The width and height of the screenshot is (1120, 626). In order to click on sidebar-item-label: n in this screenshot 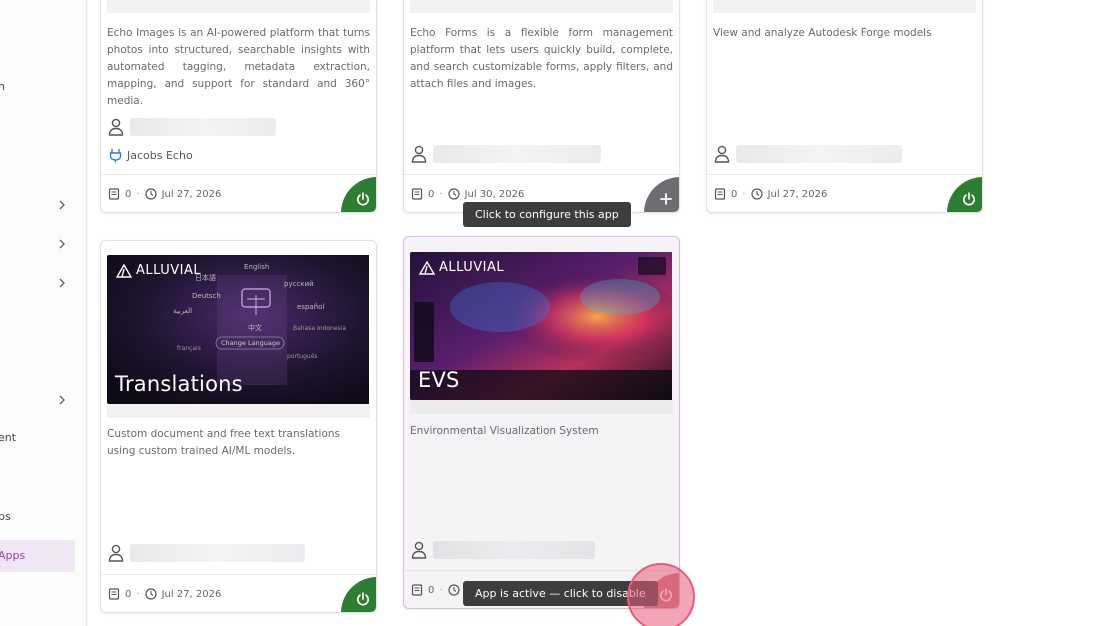, I will do `click(2, 86)`.